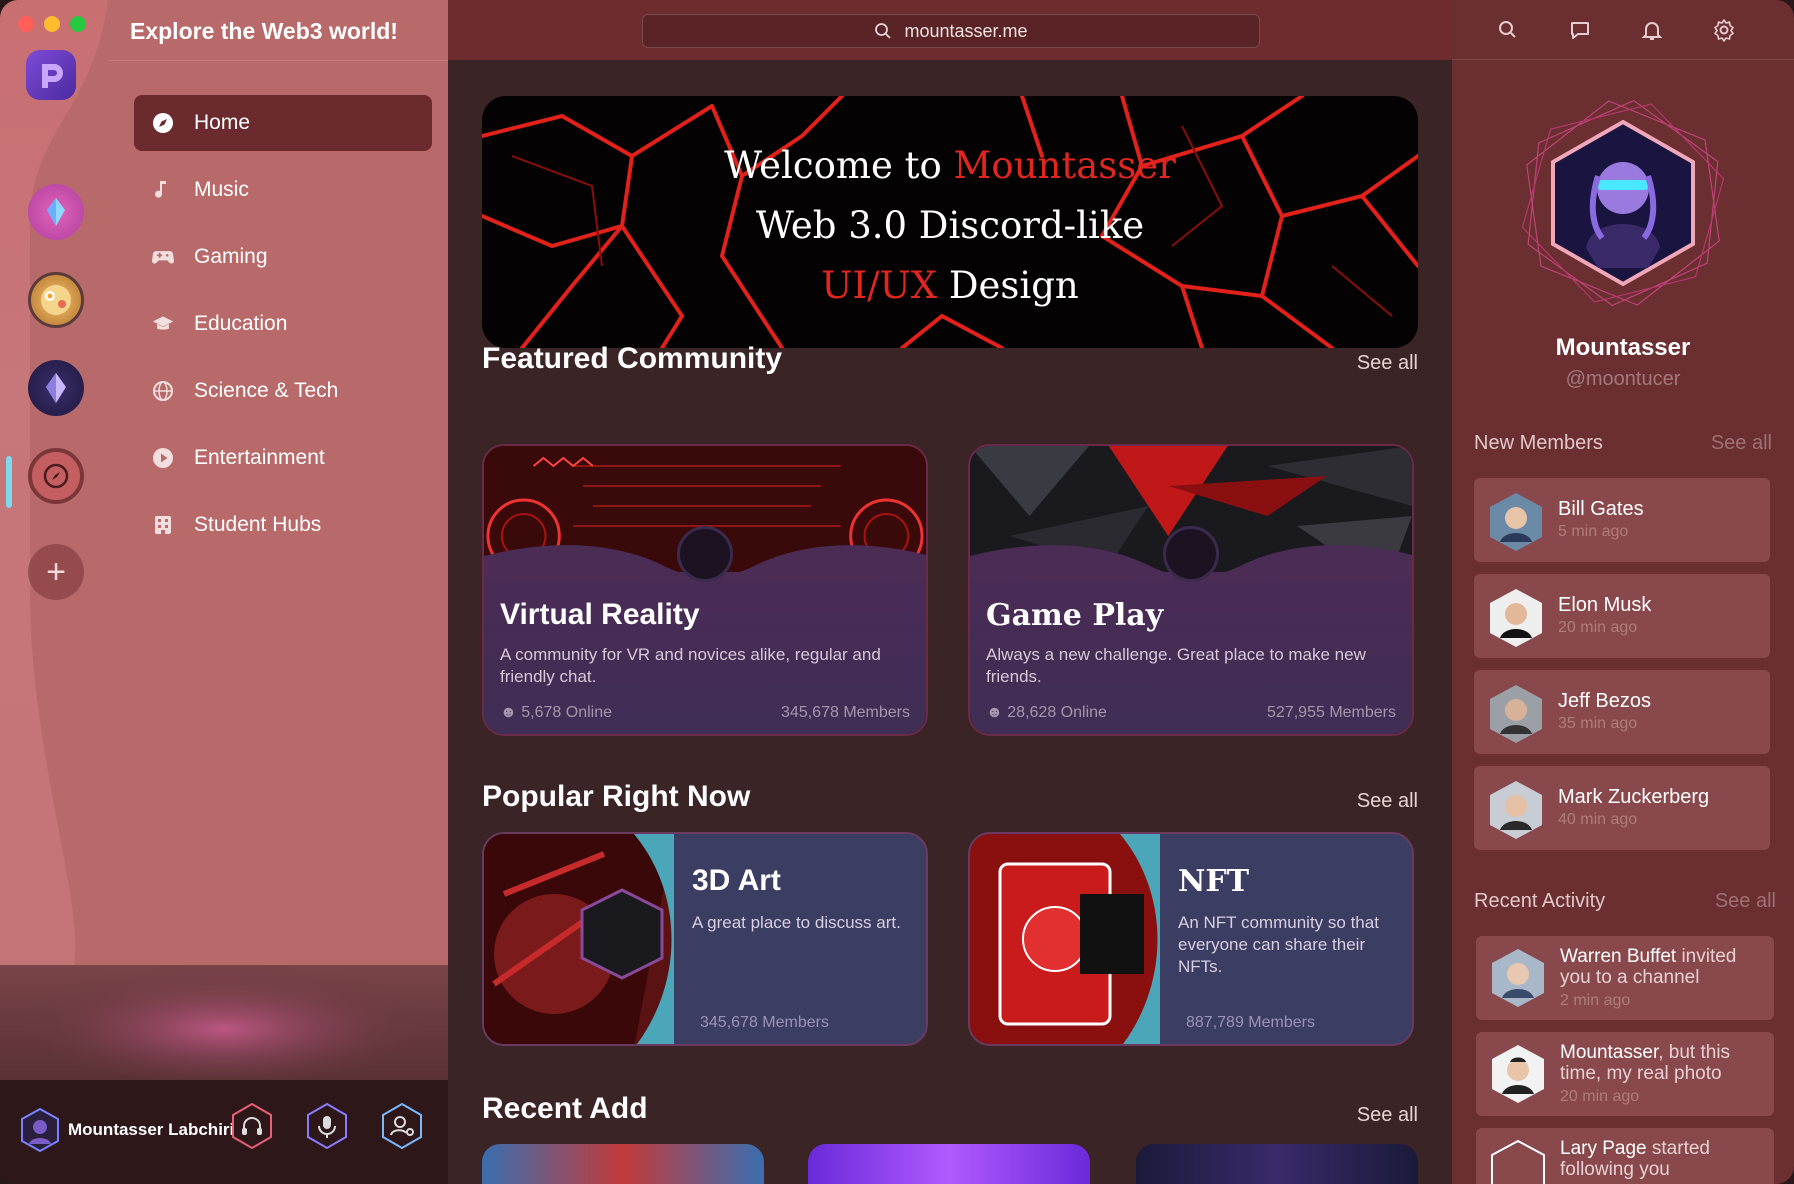 Image resolution: width=1794 pixels, height=1184 pixels. Describe the element at coordinates (879, 285) in the screenshot. I see `hero-text-accent: UI/UX` at that location.